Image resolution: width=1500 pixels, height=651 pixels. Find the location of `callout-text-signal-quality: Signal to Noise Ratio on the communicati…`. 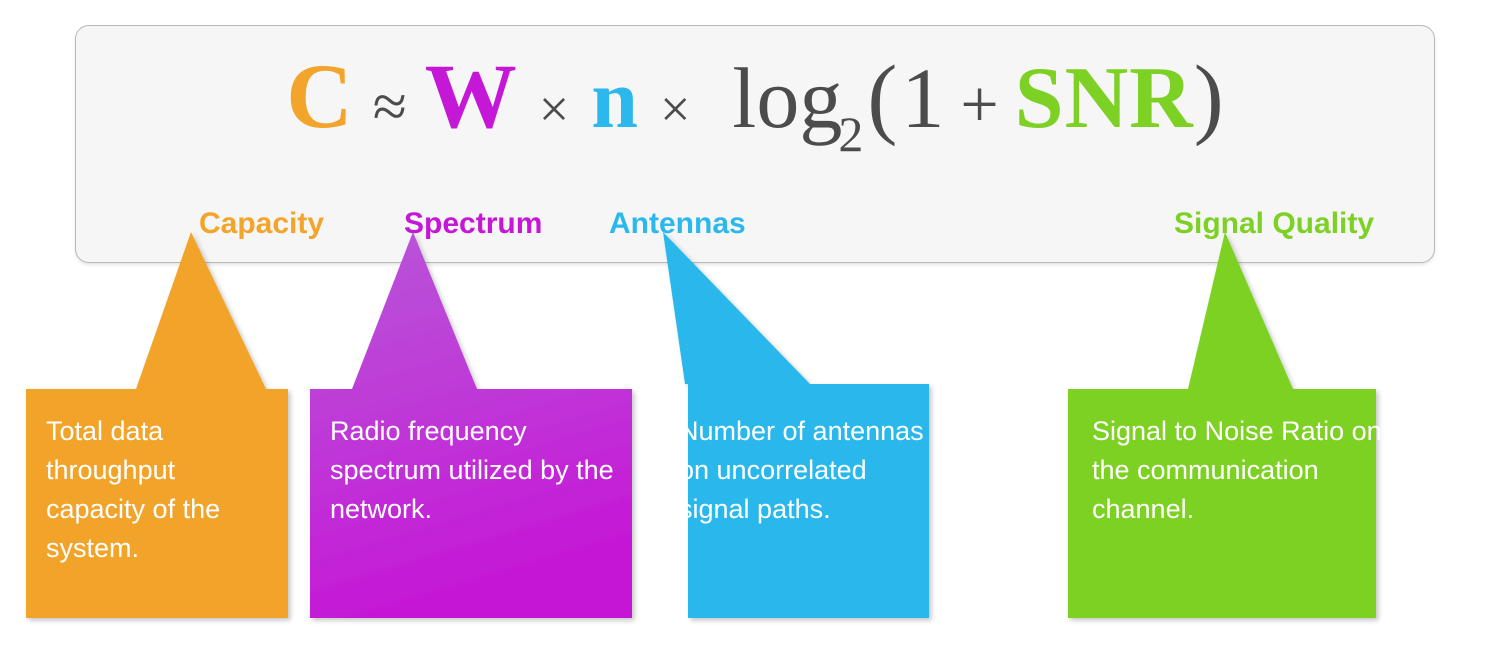

callout-text-signal-quality: Signal to Noise Ratio on the communicati… is located at coordinates (1237, 470).